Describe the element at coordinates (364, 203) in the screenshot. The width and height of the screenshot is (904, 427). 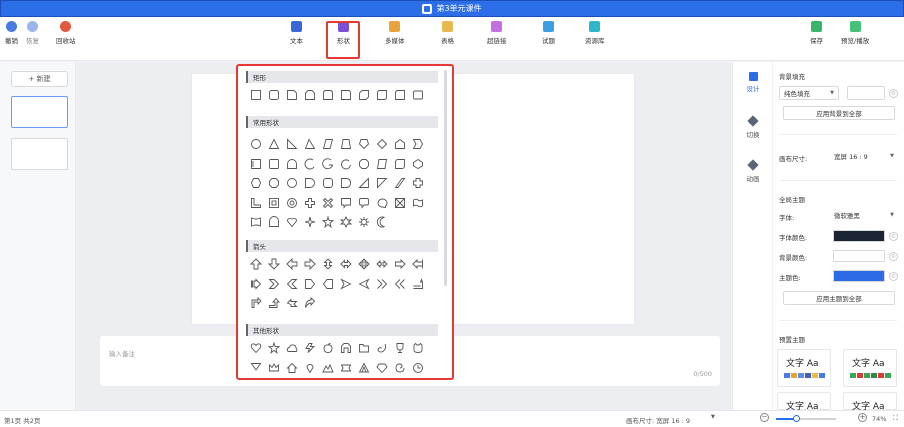
I see `callout-rounded-shape` at that location.